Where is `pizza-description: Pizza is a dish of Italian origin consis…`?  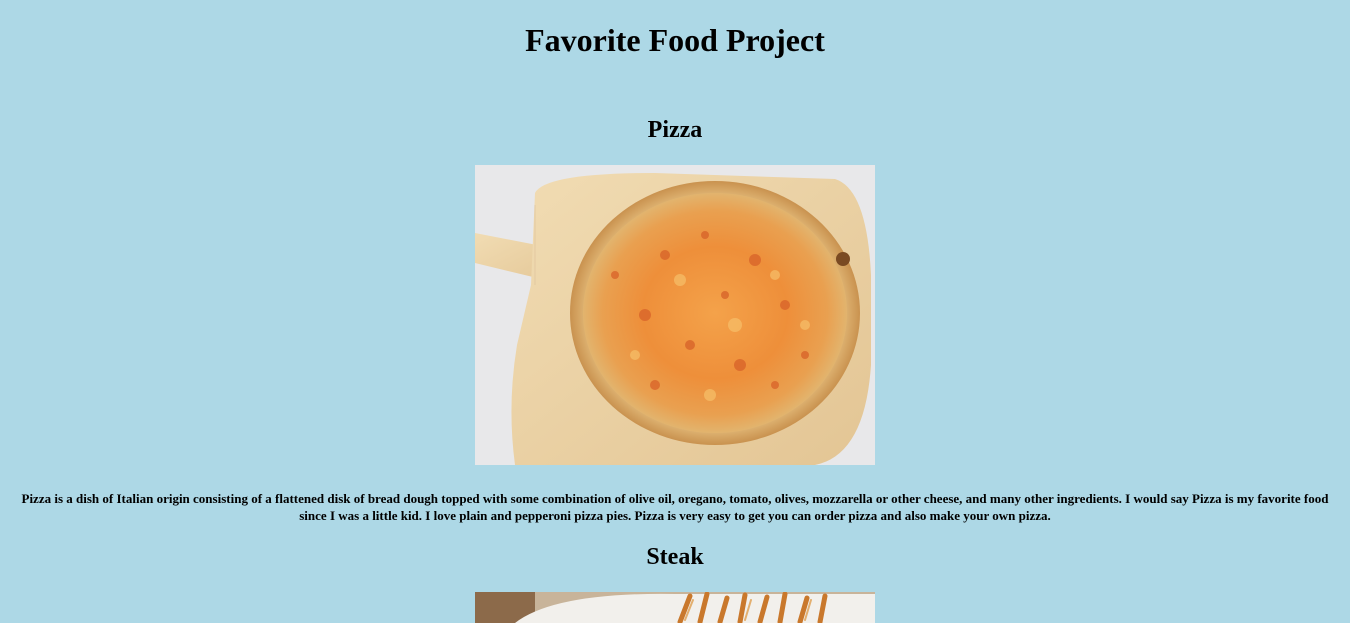 pizza-description: Pizza is a dish of Italian origin consis… is located at coordinates (675, 507).